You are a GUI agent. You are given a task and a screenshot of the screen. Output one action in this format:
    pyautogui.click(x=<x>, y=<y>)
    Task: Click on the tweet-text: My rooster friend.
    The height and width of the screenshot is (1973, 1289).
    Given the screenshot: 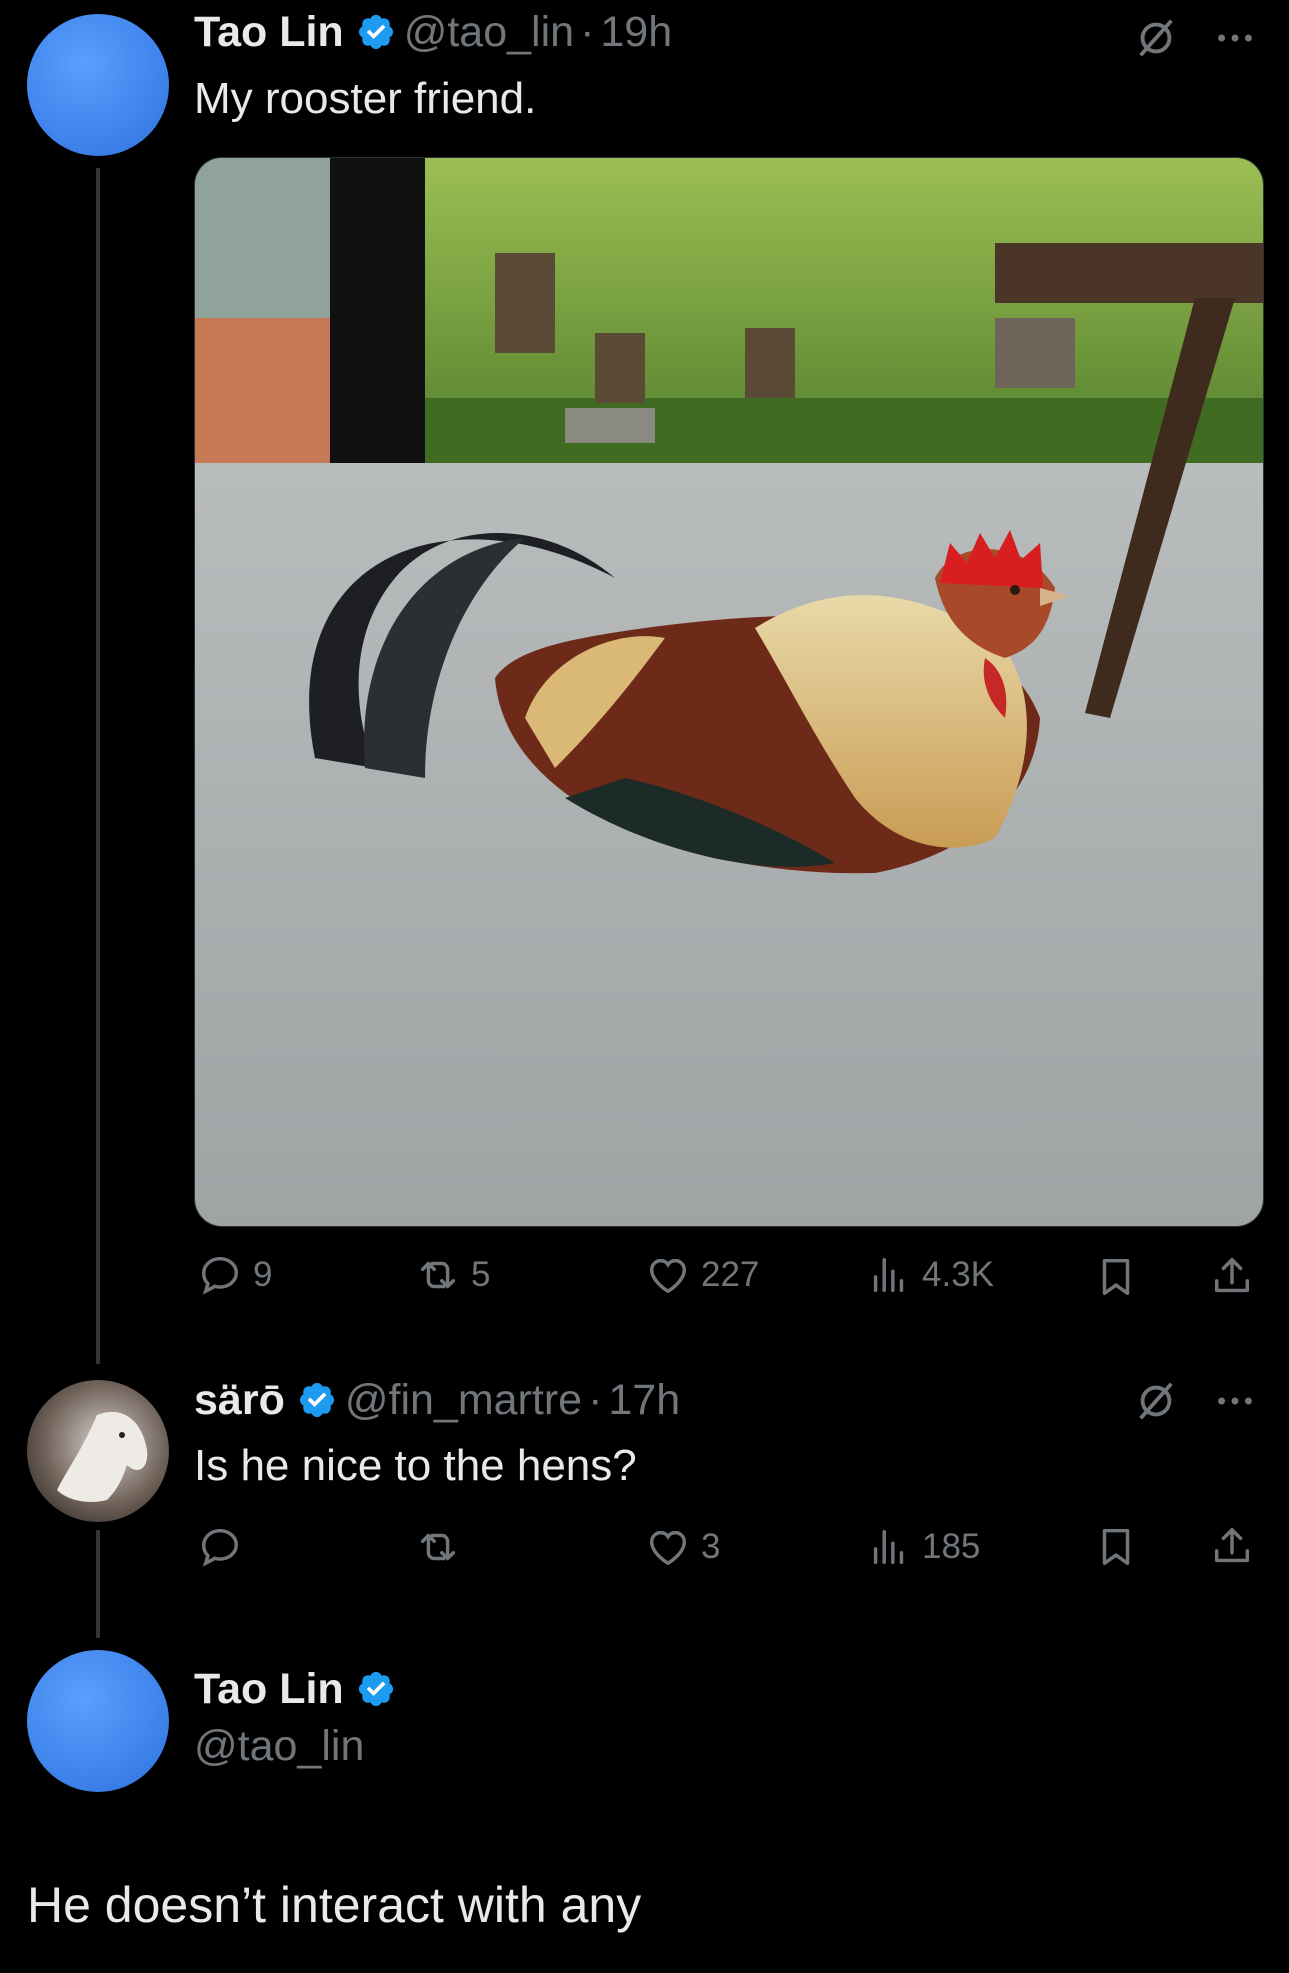 What is the action you would take?
    pyautogui.click(x=365, y=98)
    